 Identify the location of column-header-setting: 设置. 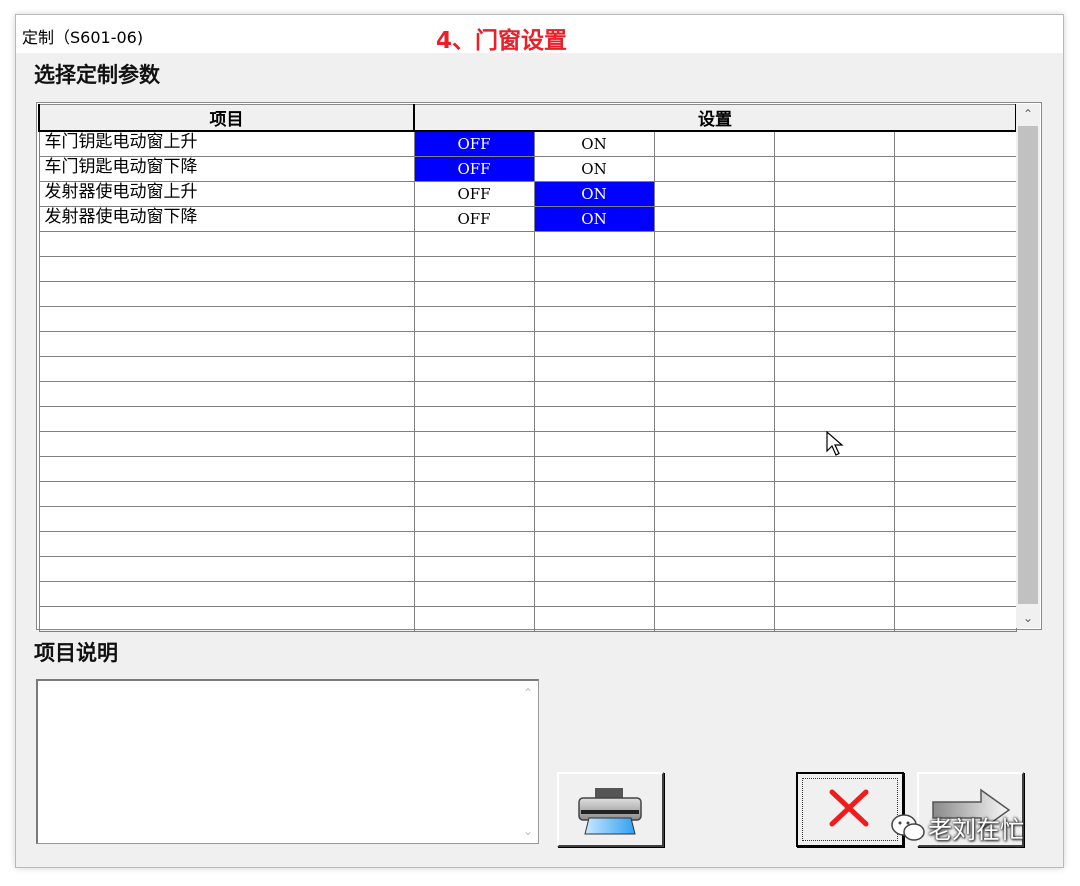
(715, 118).